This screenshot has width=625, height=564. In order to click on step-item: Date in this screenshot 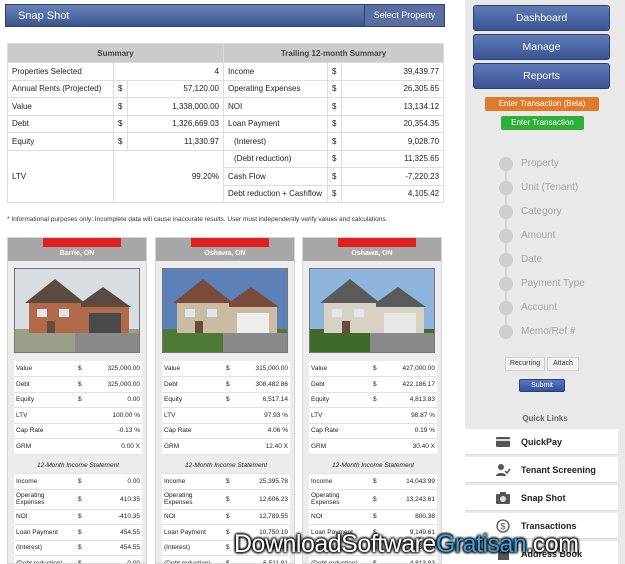, I will do `click(559, 260)`.